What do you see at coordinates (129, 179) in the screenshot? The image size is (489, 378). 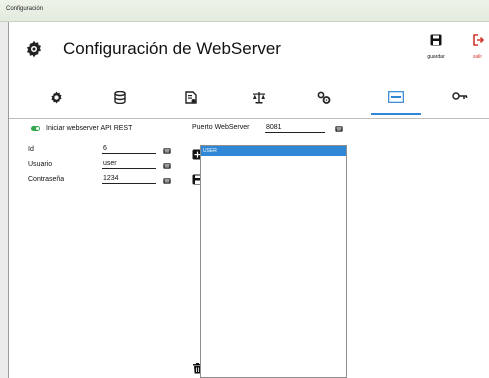 I see `password-input` at bounding box center [129, 179].